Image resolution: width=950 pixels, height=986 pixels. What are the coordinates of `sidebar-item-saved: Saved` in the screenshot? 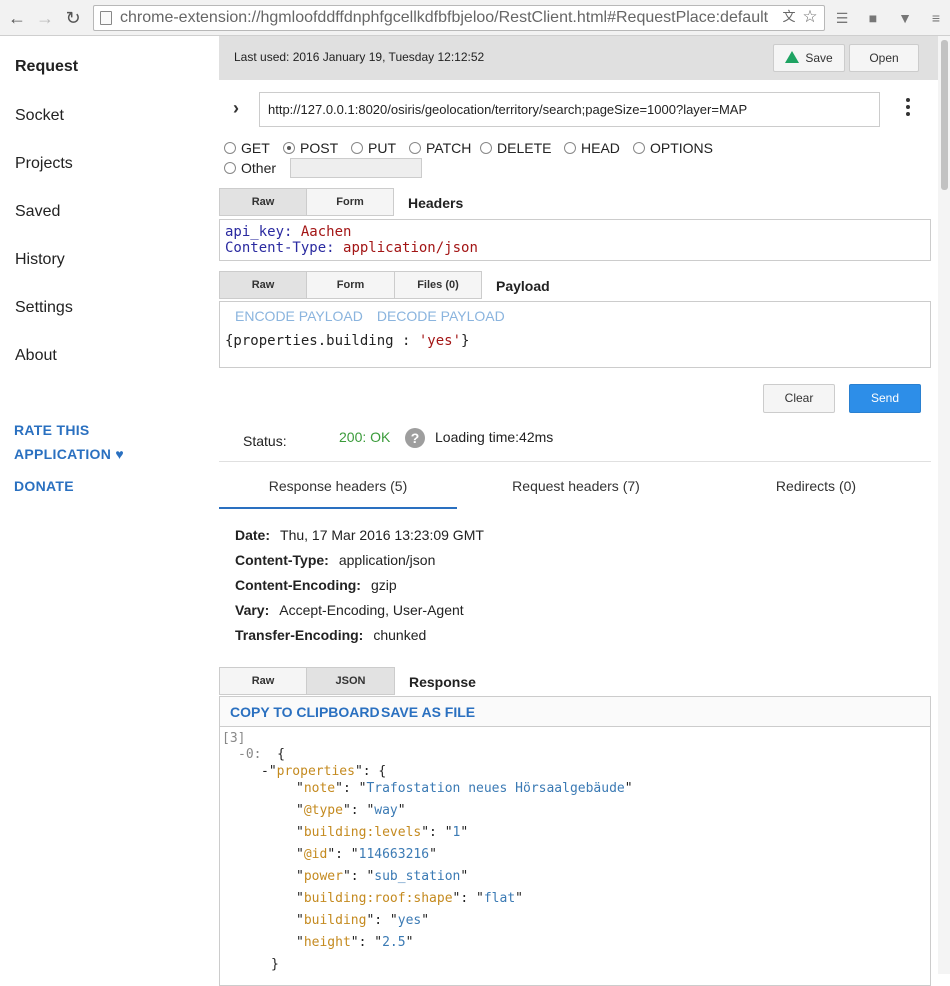 It's located at (37, 212).